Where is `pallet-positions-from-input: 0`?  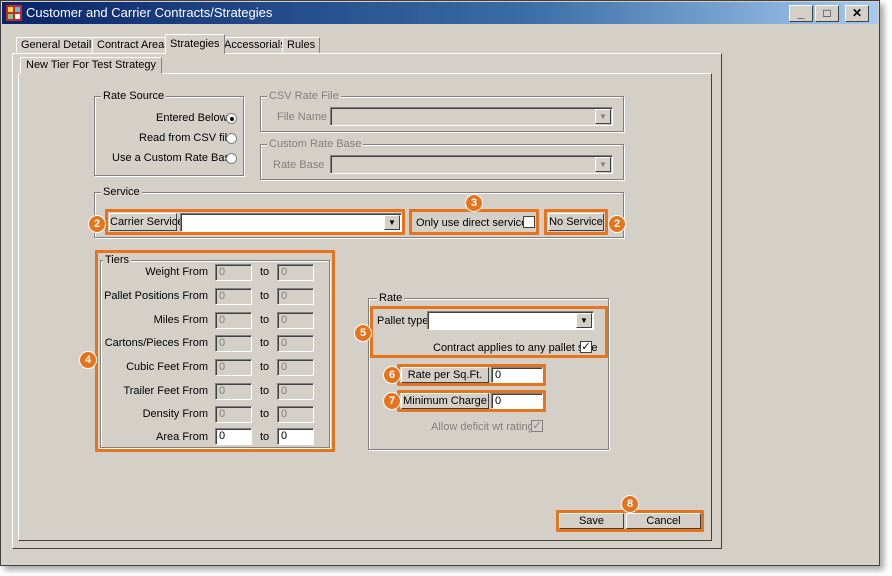 pallet-positions-from-input: 0 is located at coordinates (233, 296).